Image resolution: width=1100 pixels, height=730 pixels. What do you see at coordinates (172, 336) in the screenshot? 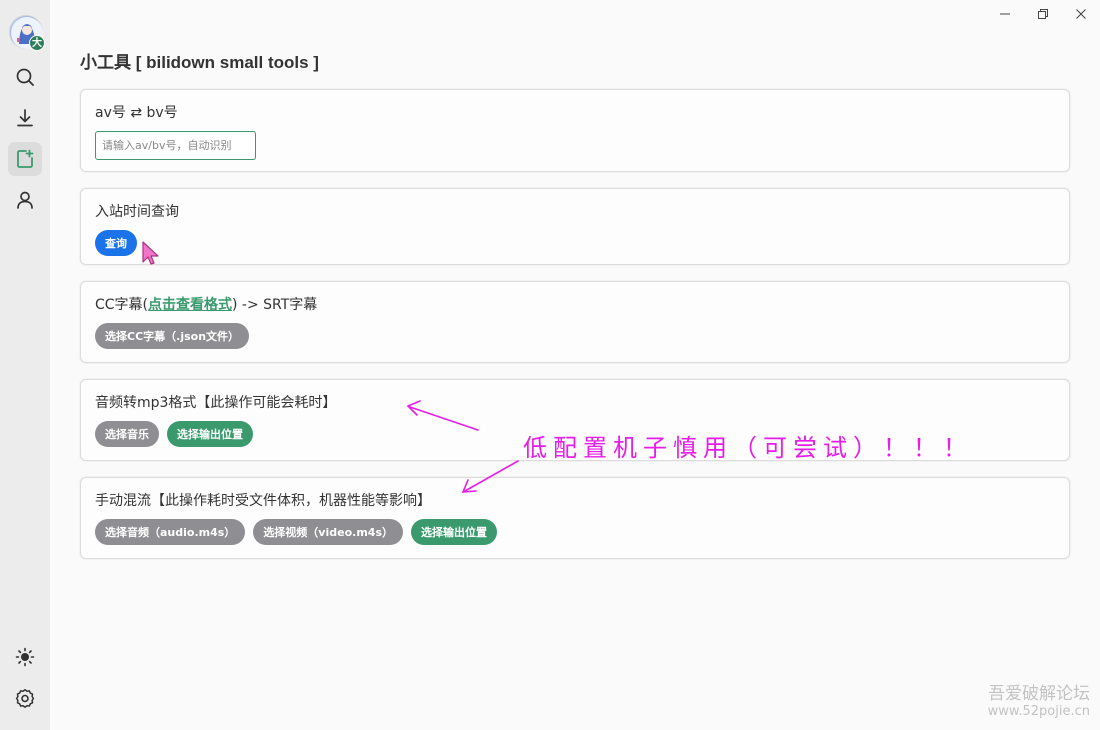
I see `select-cc-button: 选择CC字幕（.json文件）` at bounding box center [172, 336].